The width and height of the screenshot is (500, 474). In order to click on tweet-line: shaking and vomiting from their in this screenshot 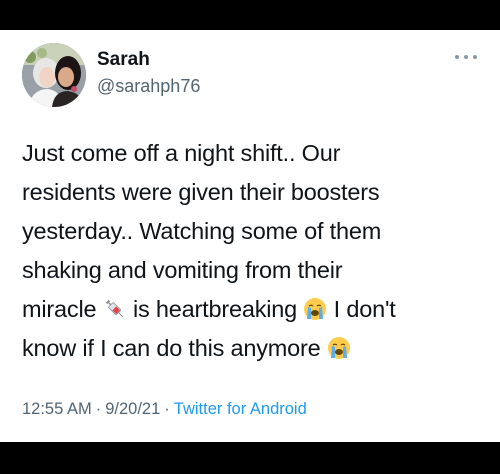, I will do `click(182, 270)`.